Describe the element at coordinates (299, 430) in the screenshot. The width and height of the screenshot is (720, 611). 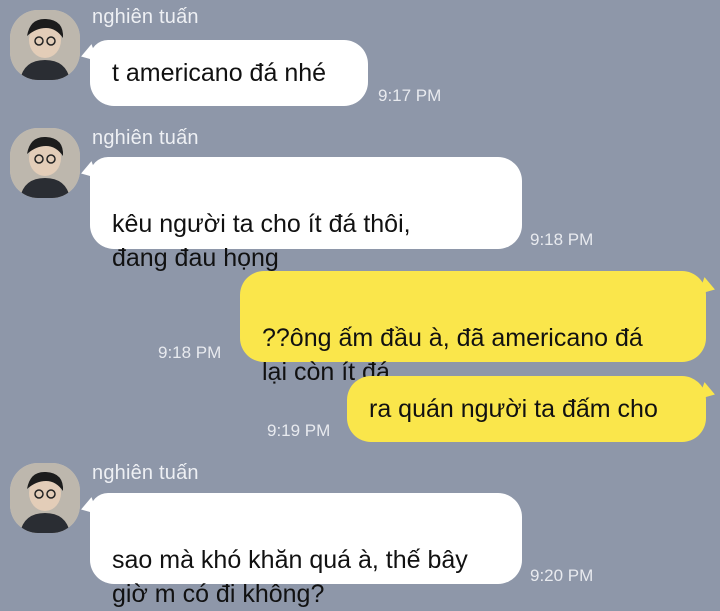
I see `message-timestamp: 9:19 PM` at that location.